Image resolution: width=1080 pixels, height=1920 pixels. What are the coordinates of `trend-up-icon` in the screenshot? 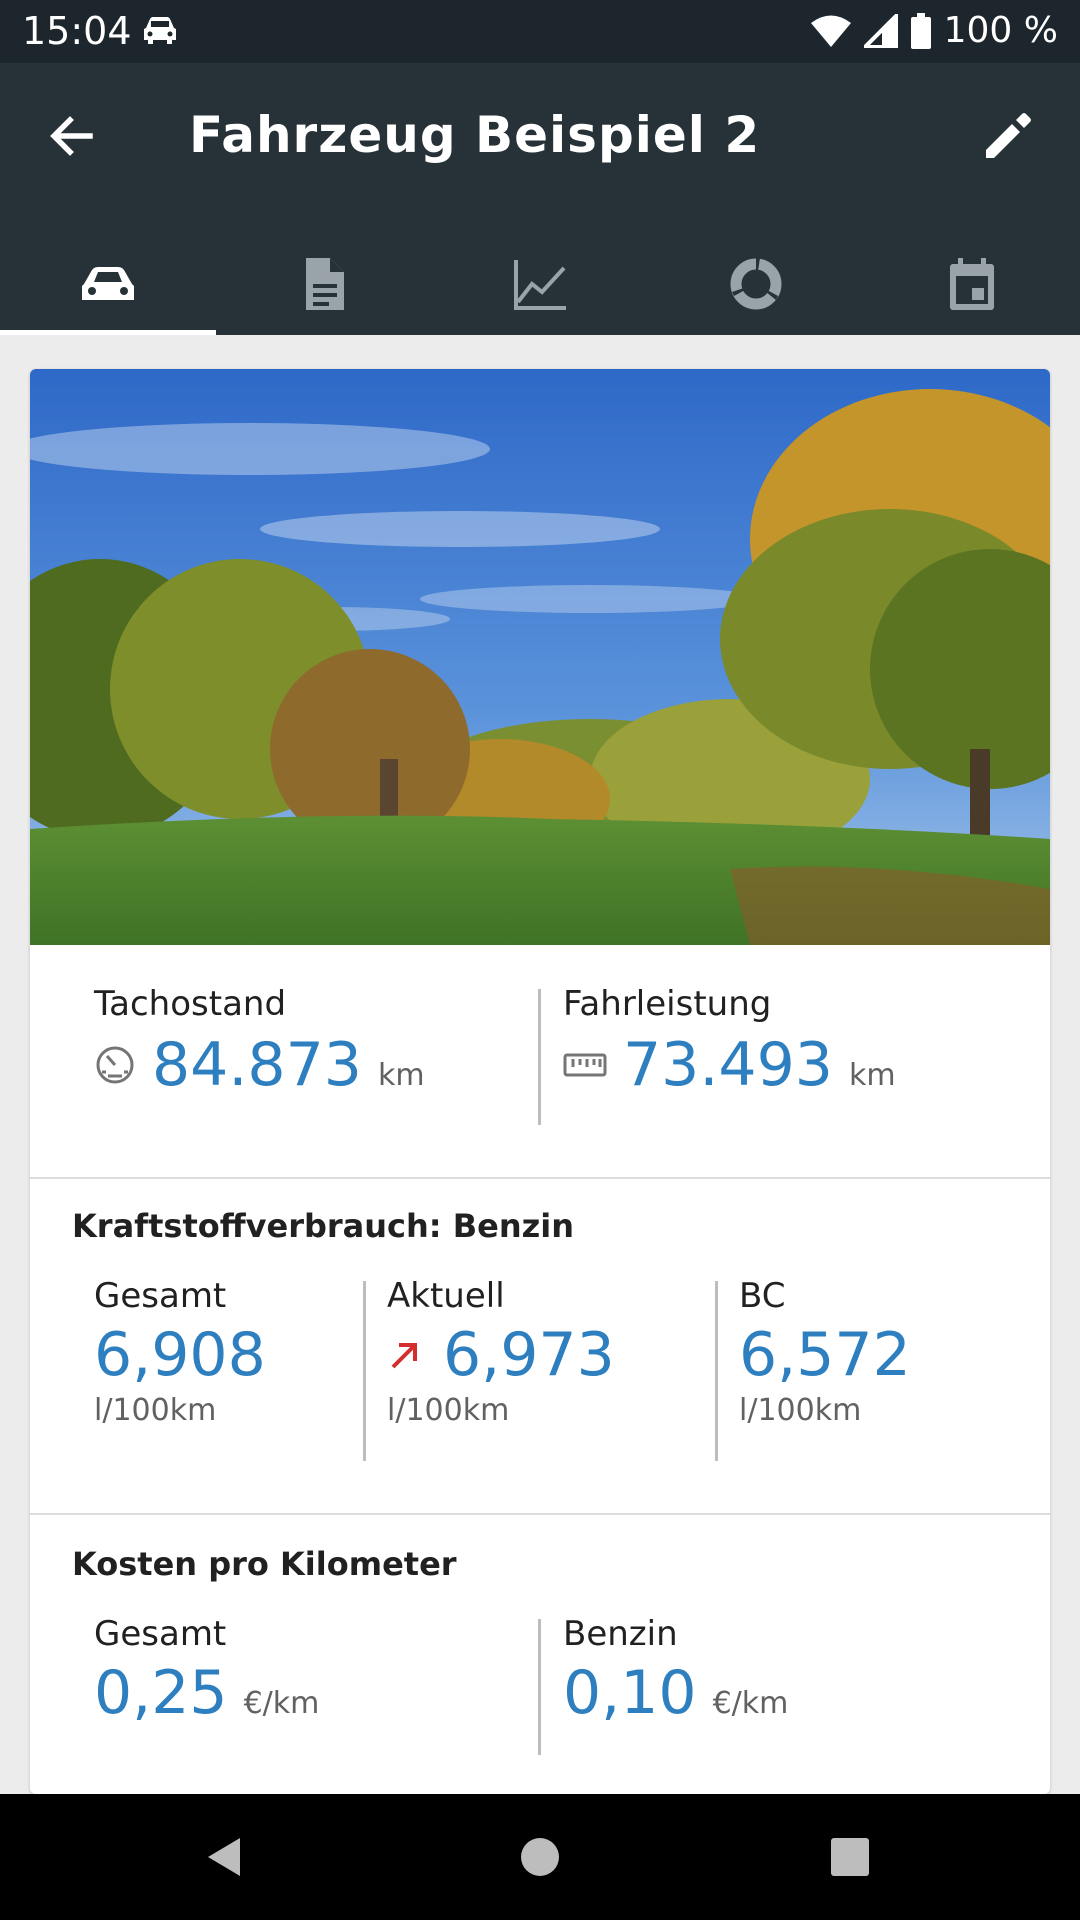 It's located at (404, 1356).